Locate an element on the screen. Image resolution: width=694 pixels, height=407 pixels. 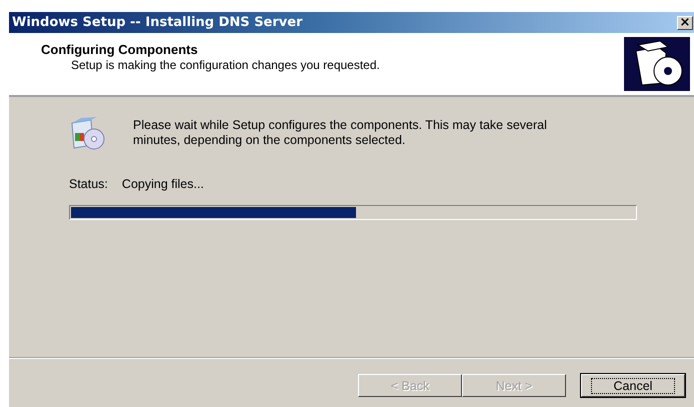
header-subtitle: Setup is making the configuration changes you requested. is located at coordinates (225, 65).